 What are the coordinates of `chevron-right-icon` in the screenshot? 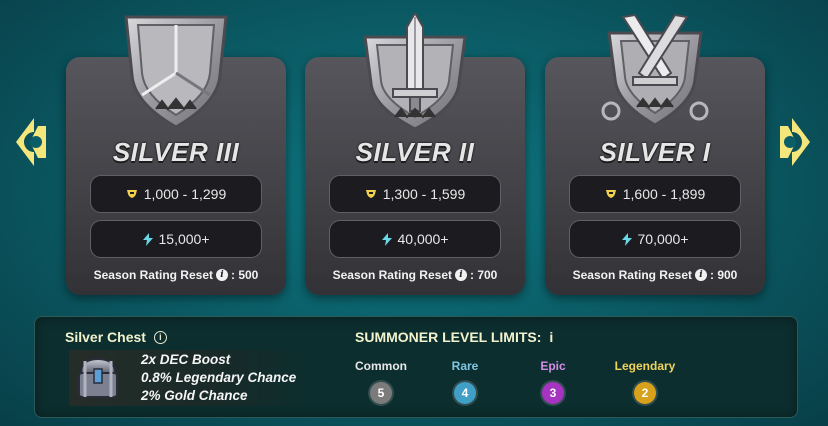 It's located at (795, 142).